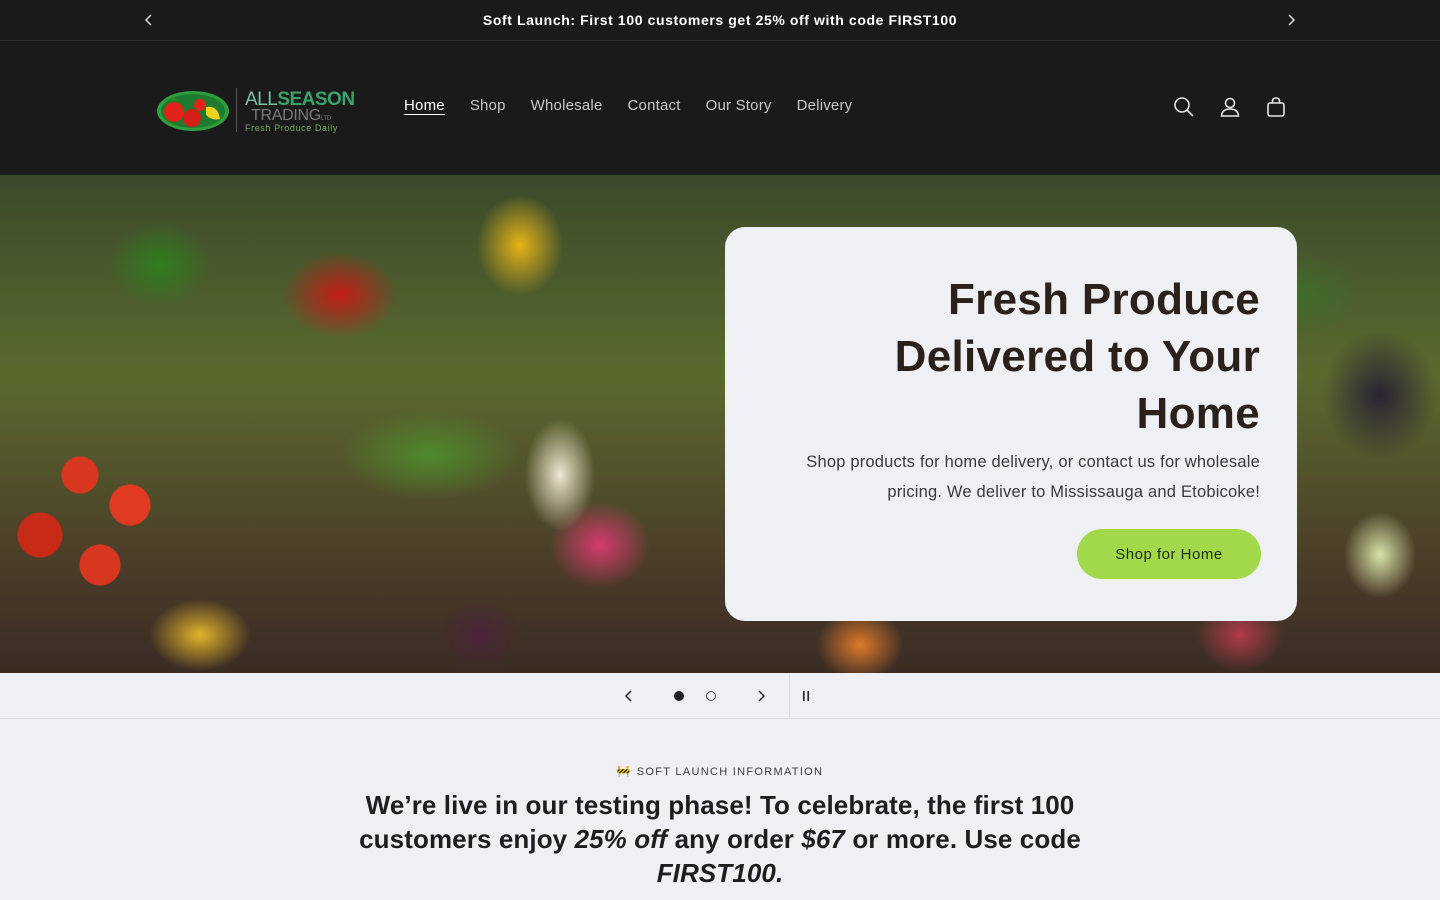  Describe the element at coordinates (1077, 356) in the screenshot. I see `hero-title: Fresh Produce Delivered to Your Home` at that location.